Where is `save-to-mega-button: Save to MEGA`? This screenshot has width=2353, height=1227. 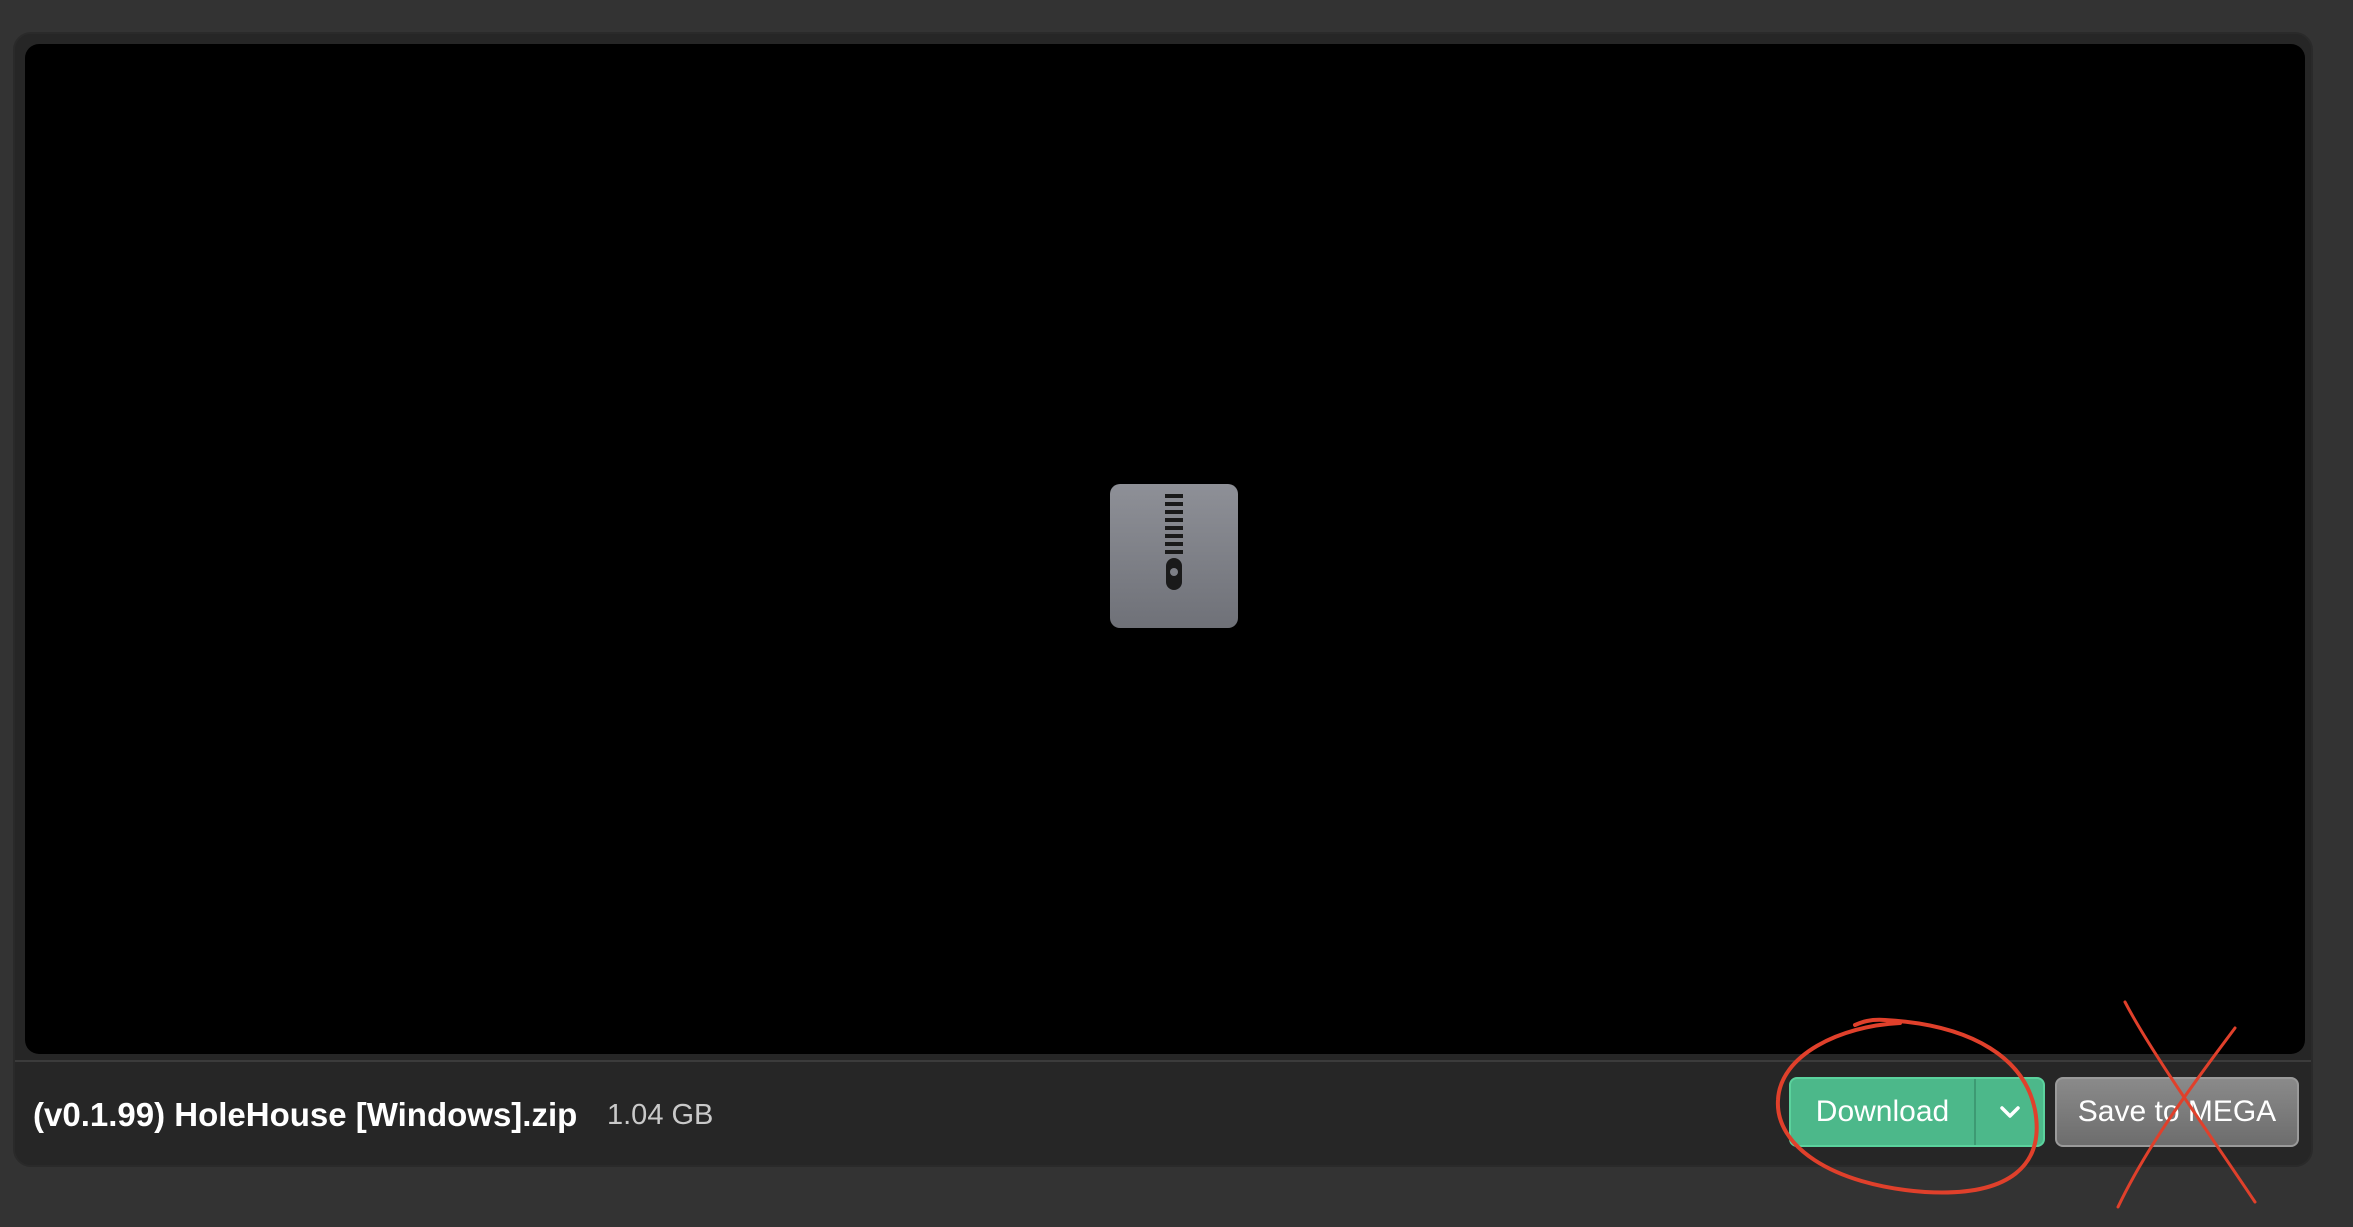 save-to-mega-button: Save to MEGA is located at coordinates (2177, 1112).